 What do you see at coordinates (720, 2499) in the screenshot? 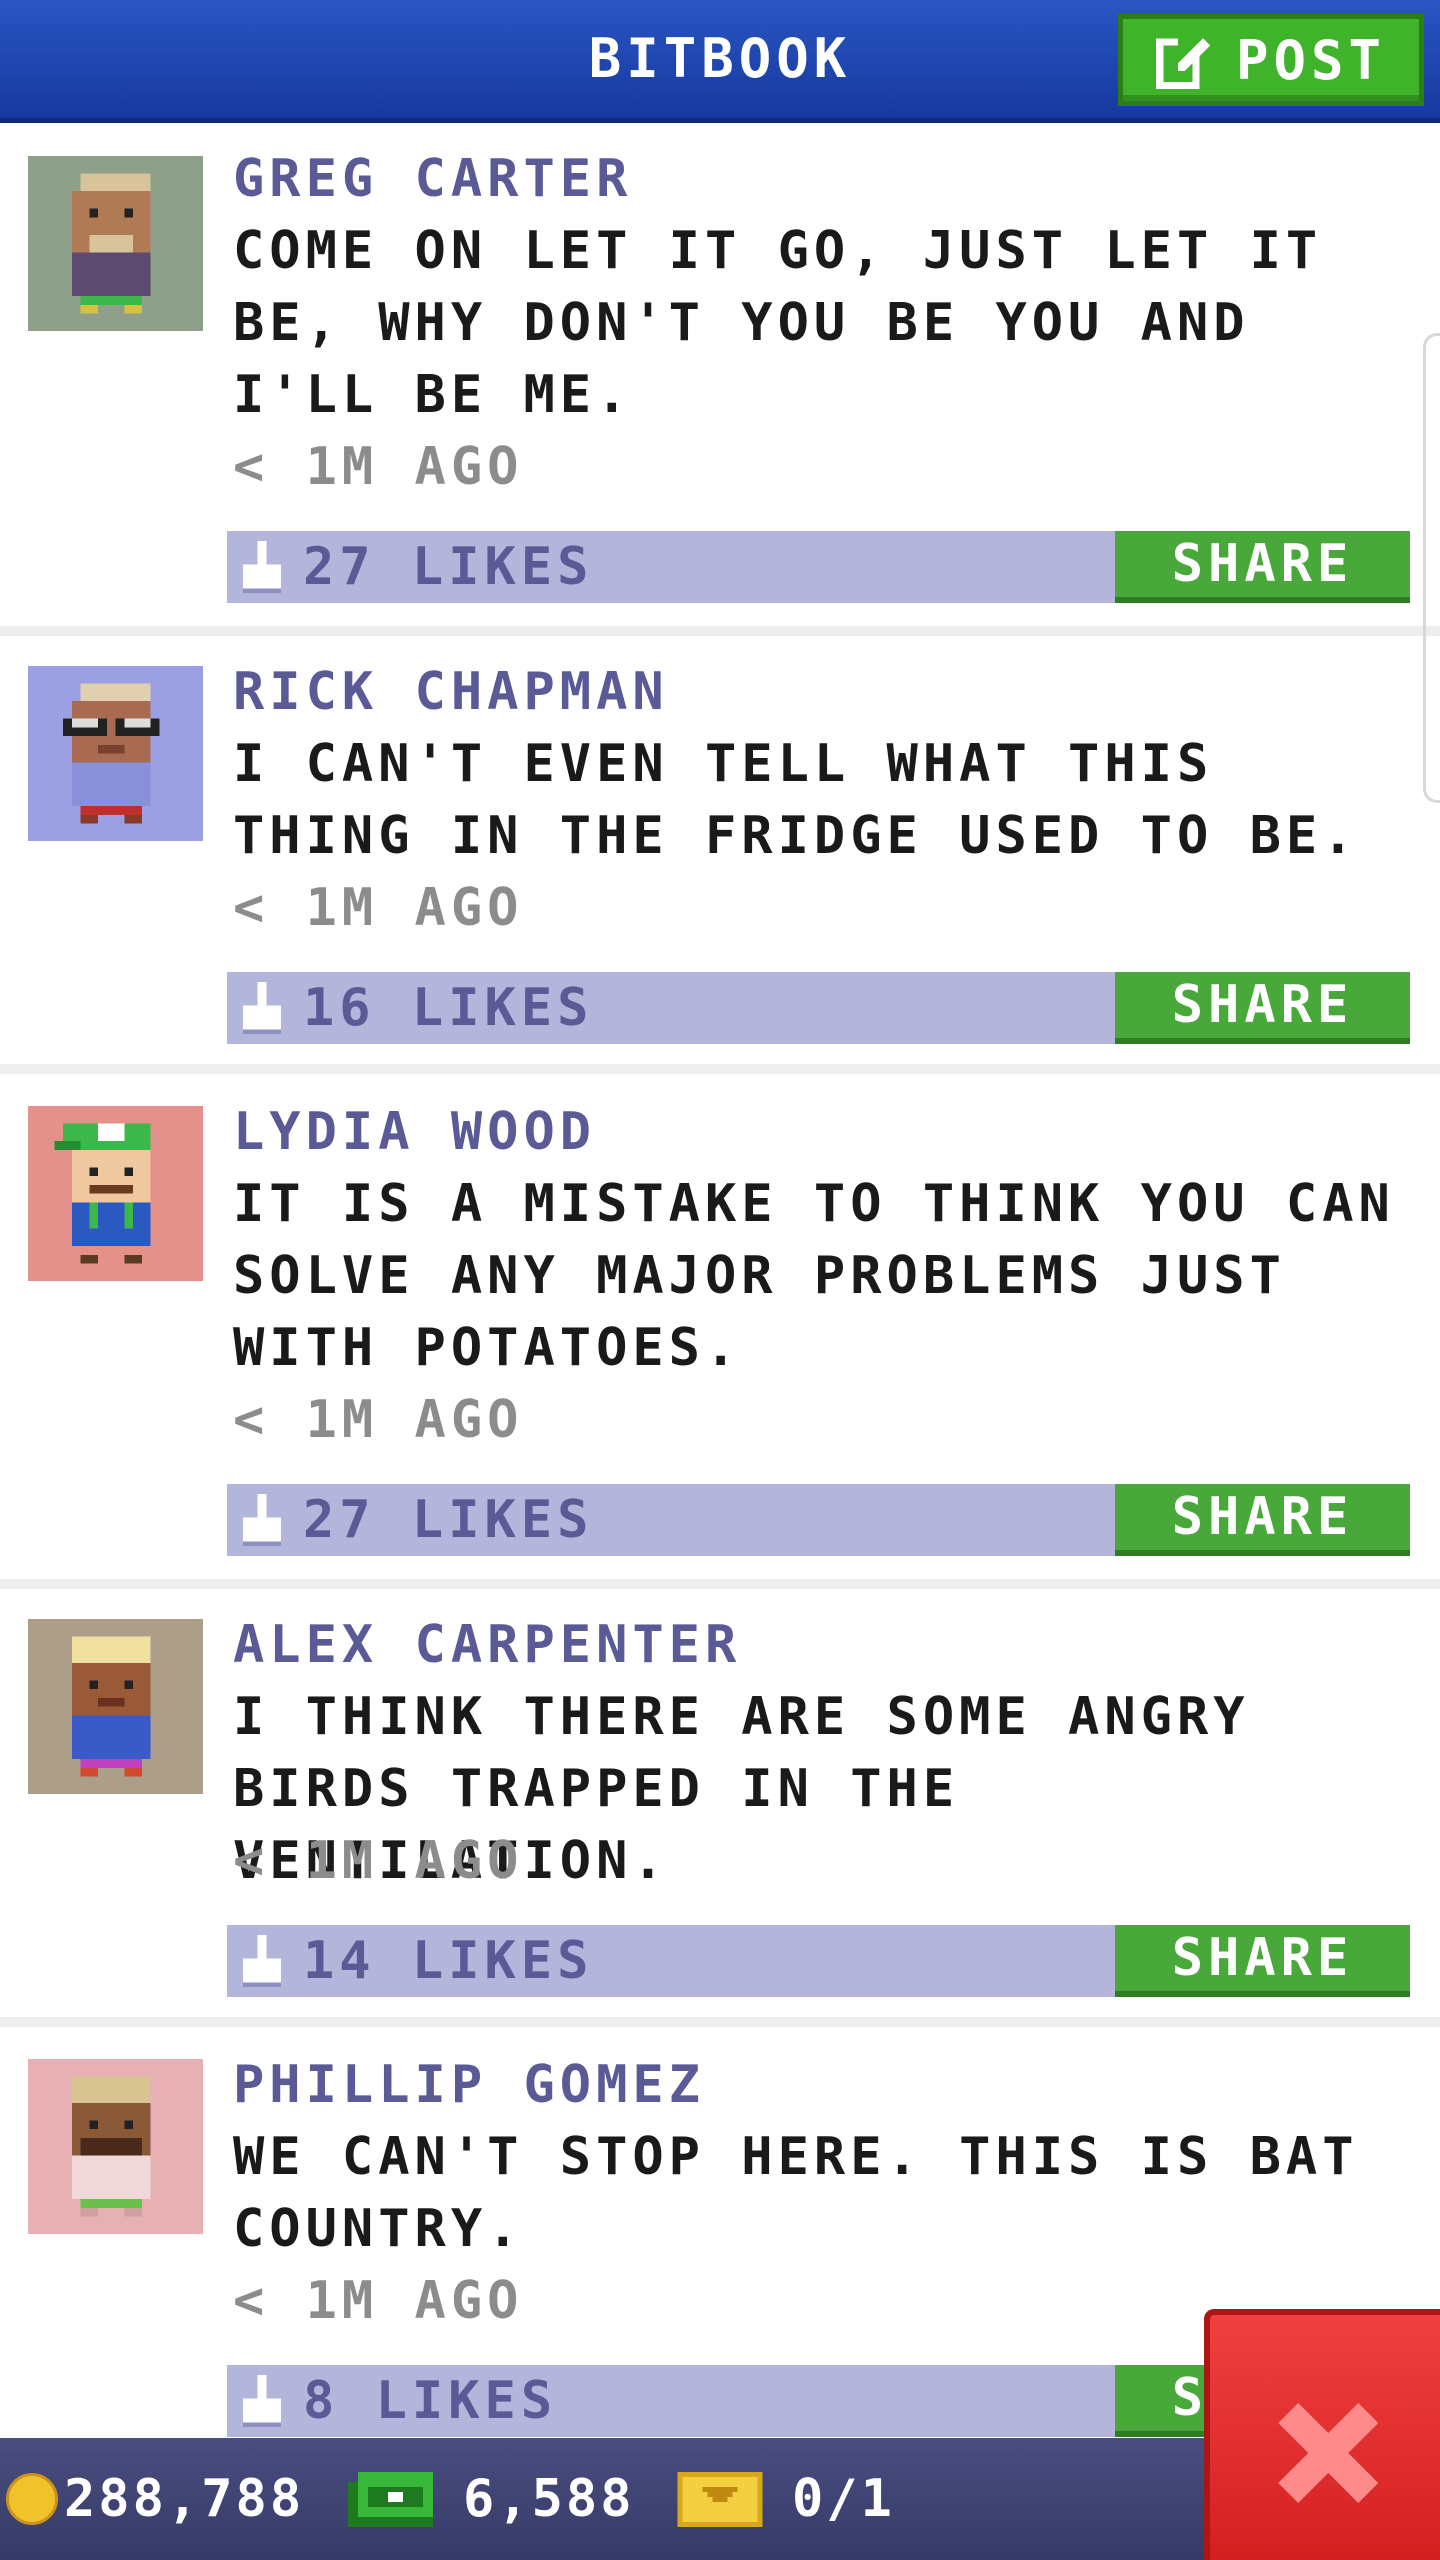
I see `ticket-icon` at bounding box center [720, 2499].